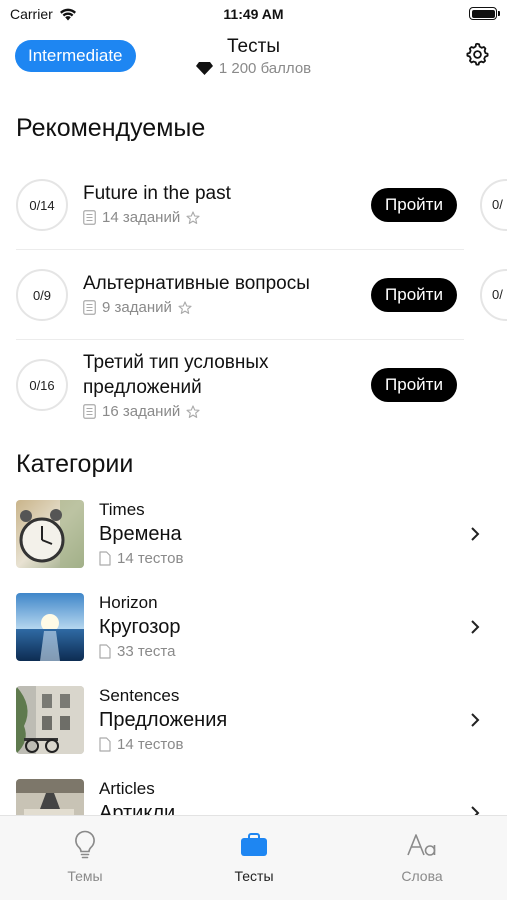 The height and width of the screenshot is (900, 507). I want to click on page-title: Тесты, so click(253, 46).